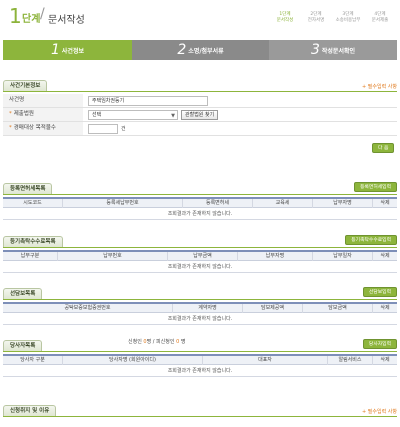 The image size is (400, 427). Describe the element at coordinates (123, 129) in the screenshot. I see `count-unit: 건` at that location.